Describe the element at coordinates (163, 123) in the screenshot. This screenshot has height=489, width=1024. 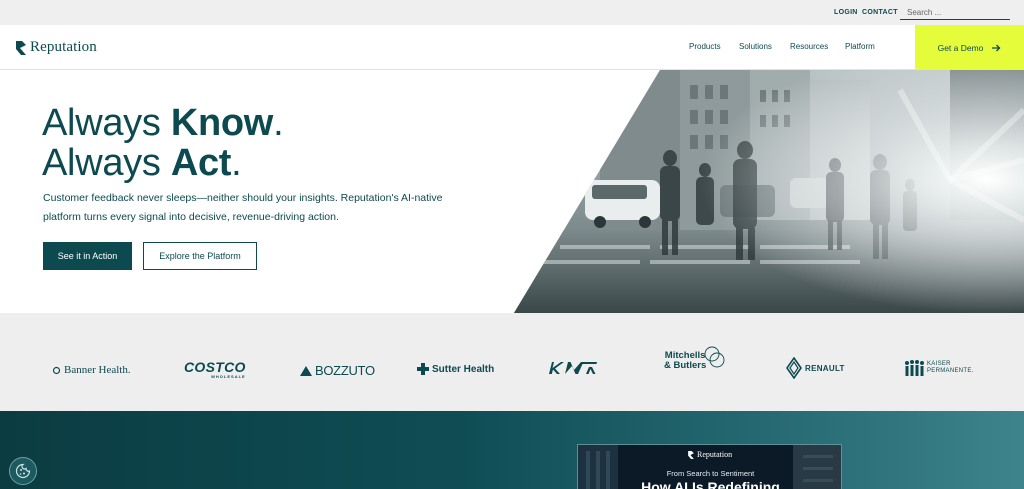
I see `hero-title-line-1: Always Know.` at that location.